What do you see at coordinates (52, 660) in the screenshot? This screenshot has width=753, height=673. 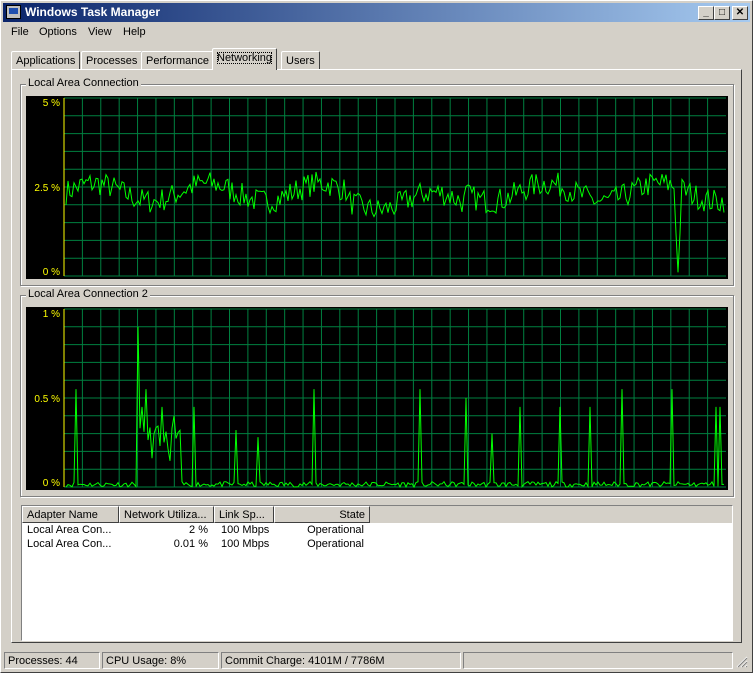 I see `status-processes: Processes: 44` at bounding box center [52, 660].